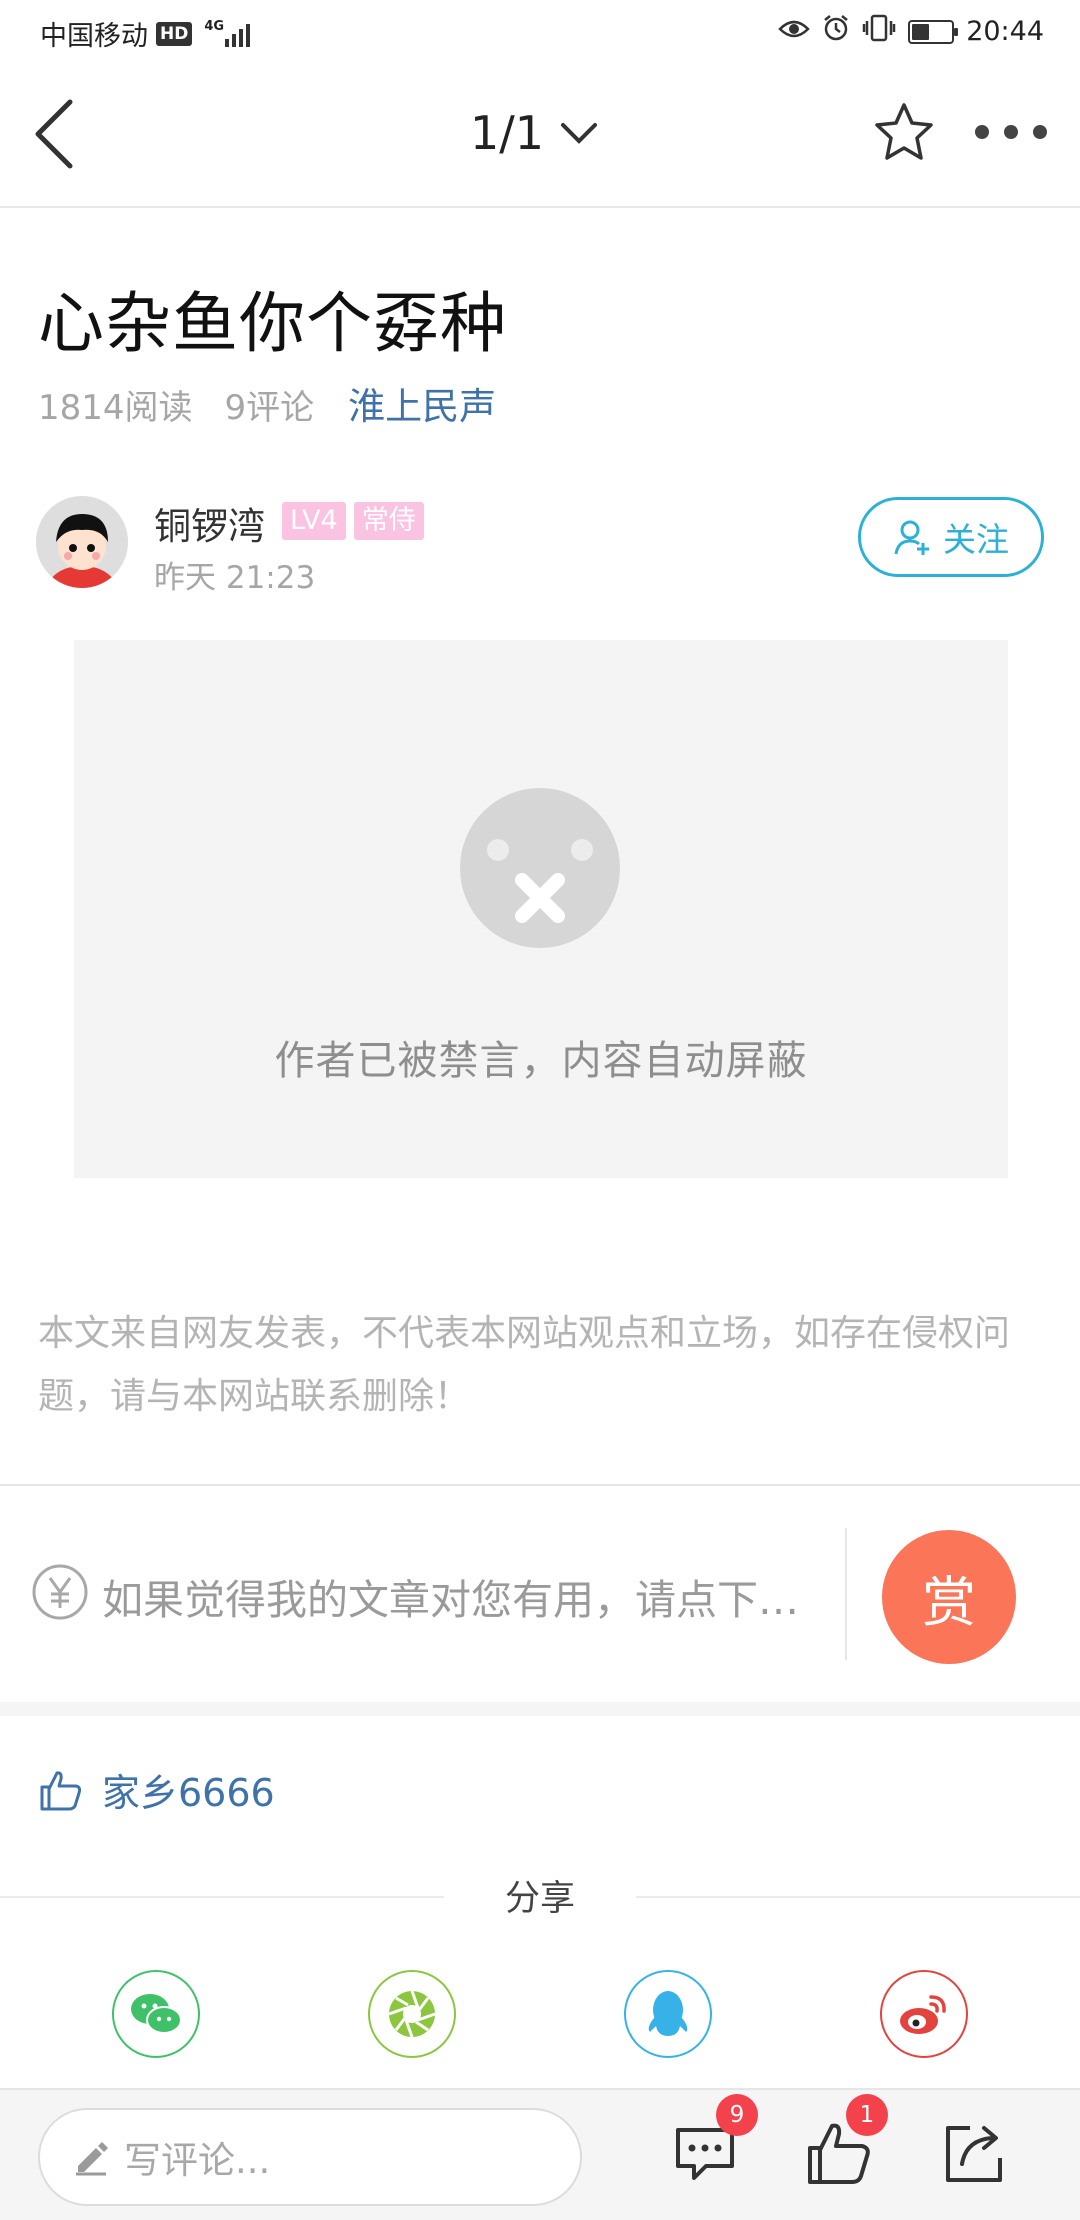 The height and width of the screenshot is (2220, 1080). I want to click on section-gap, so click(540, 1709).